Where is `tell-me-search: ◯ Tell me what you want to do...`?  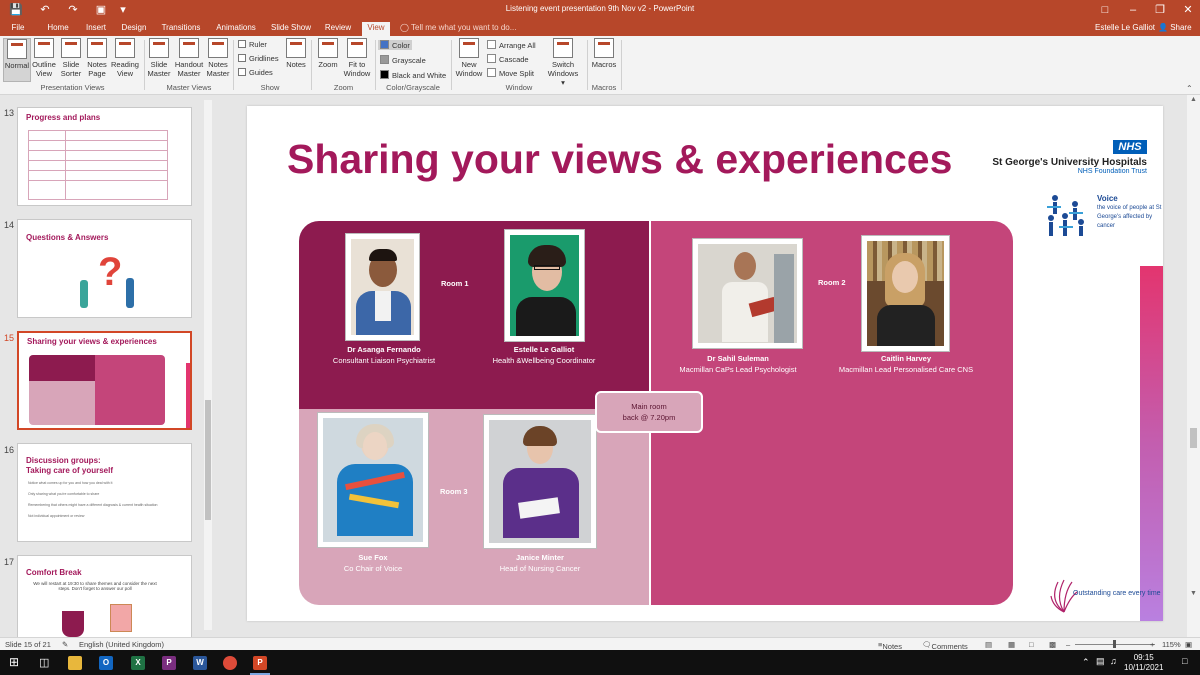
tell-me-search: ◯ Tell me what you want to do... is located at coordinates (458, 27).